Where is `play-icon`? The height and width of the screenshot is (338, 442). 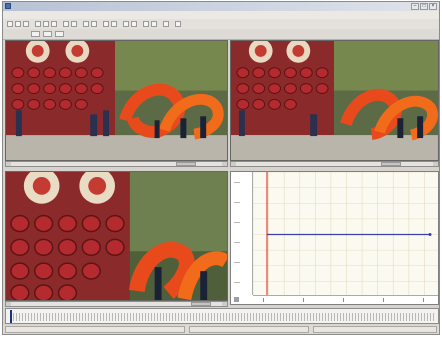
play-icon is located at coordinates (66, 24).